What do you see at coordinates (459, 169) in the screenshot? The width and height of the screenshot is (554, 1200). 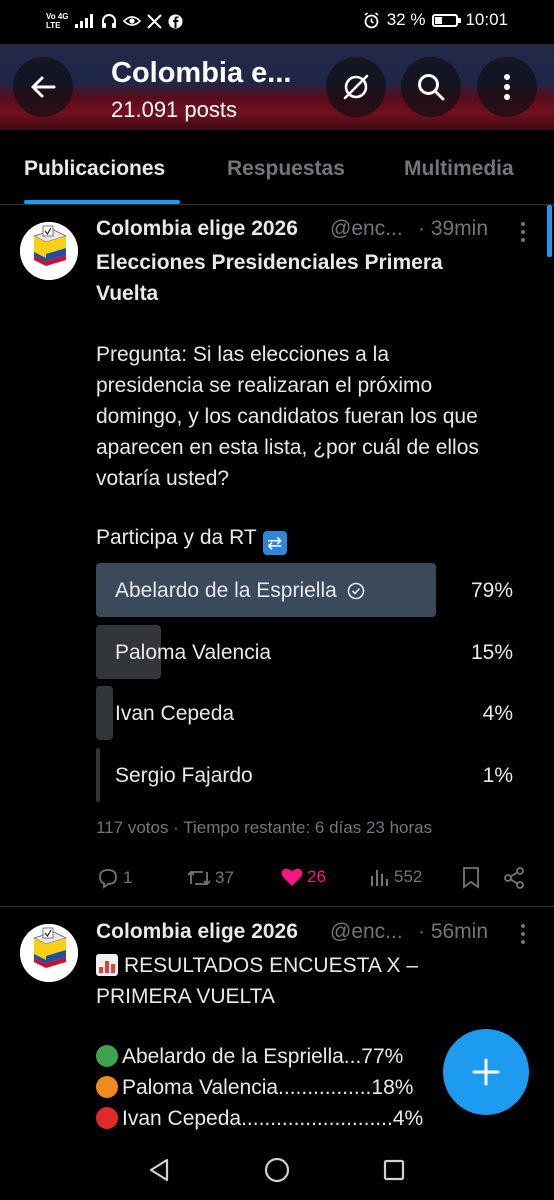 I see `tab-multimedia: Multimedia` at bounding box center [459, 169].